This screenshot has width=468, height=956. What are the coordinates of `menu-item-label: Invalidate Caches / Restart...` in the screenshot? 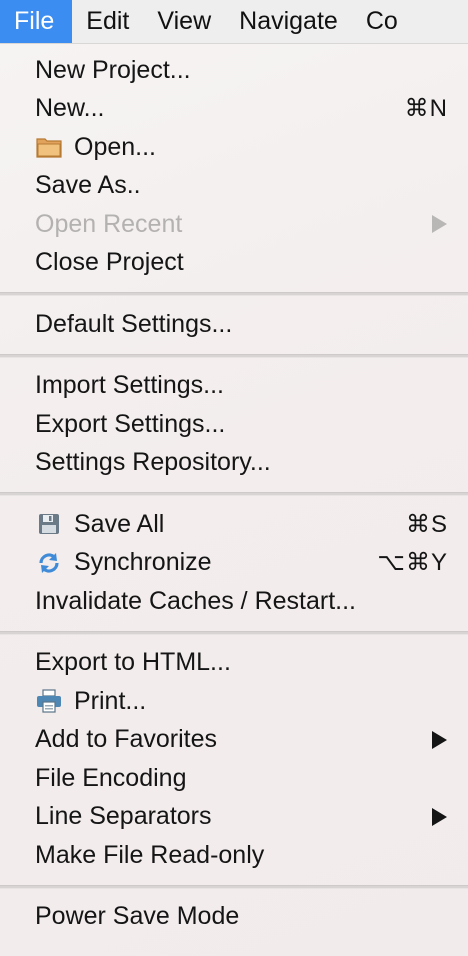 It's located at (195, 600).